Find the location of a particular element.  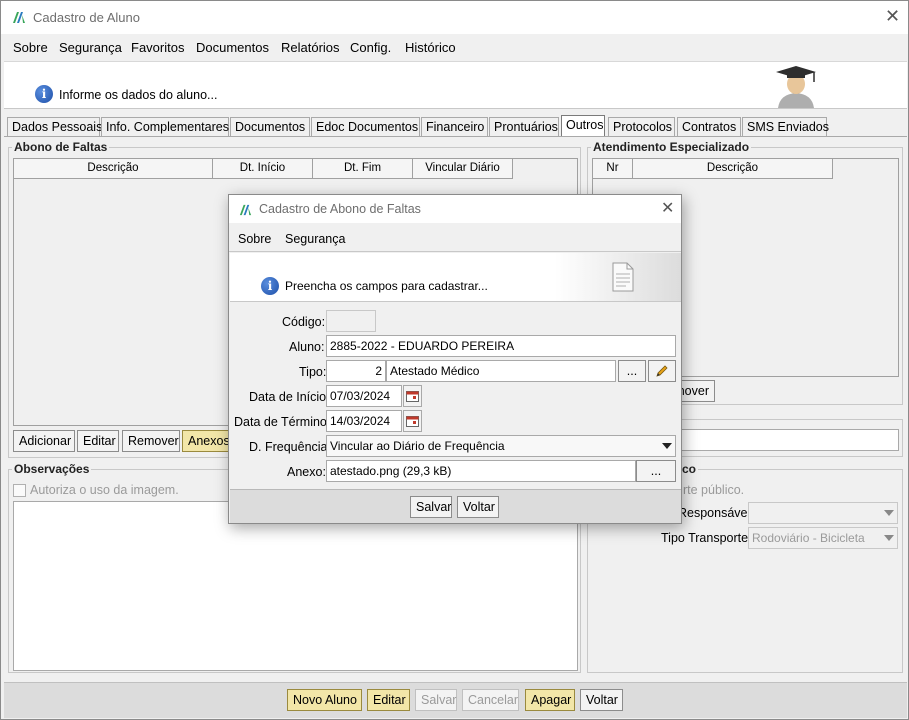

grid-header-descricao: Descrição is located at coordinates (113, 169).